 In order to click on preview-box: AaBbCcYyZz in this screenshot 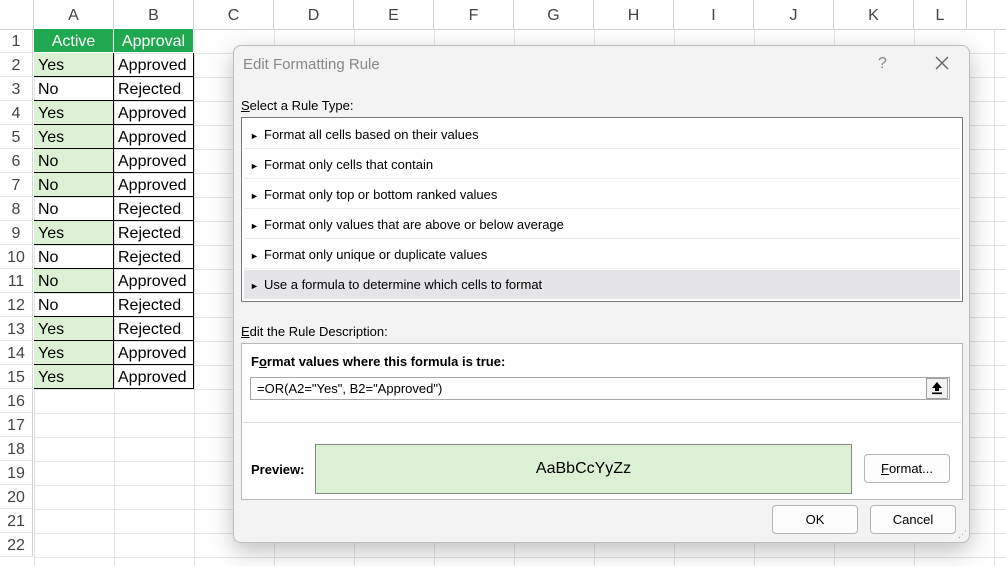, I will do `click(583, 469)`.